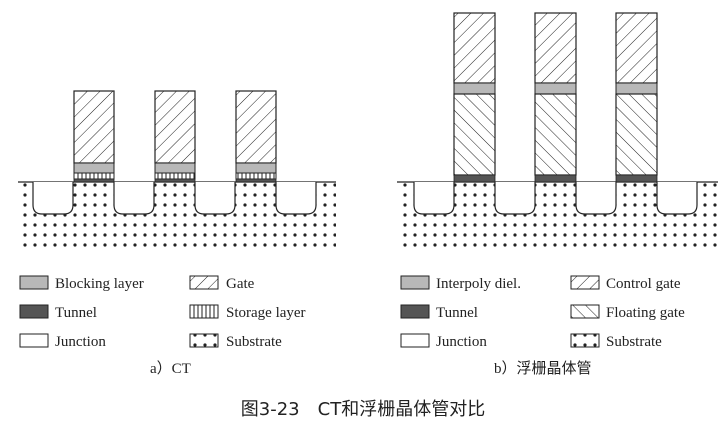 This screenshot has width=727, height=433. What do you see at coordinates (457, 313) in the screenshot?
I see `legend-label-tunnel-b: Tunnel` at bounding box center [457, 313].